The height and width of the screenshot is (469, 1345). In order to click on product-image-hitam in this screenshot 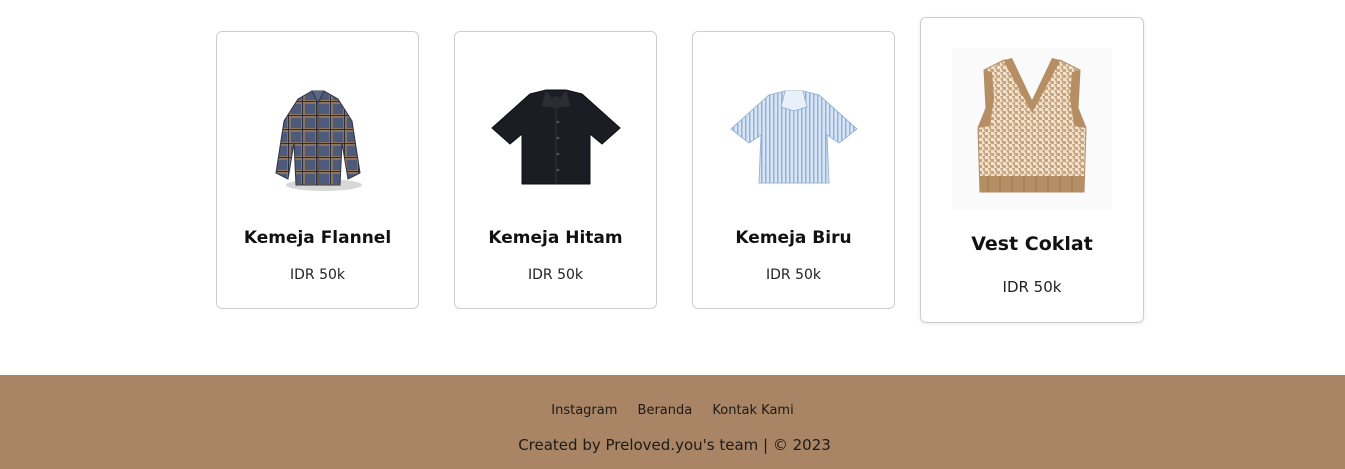, I will do `click(555, 137)`.